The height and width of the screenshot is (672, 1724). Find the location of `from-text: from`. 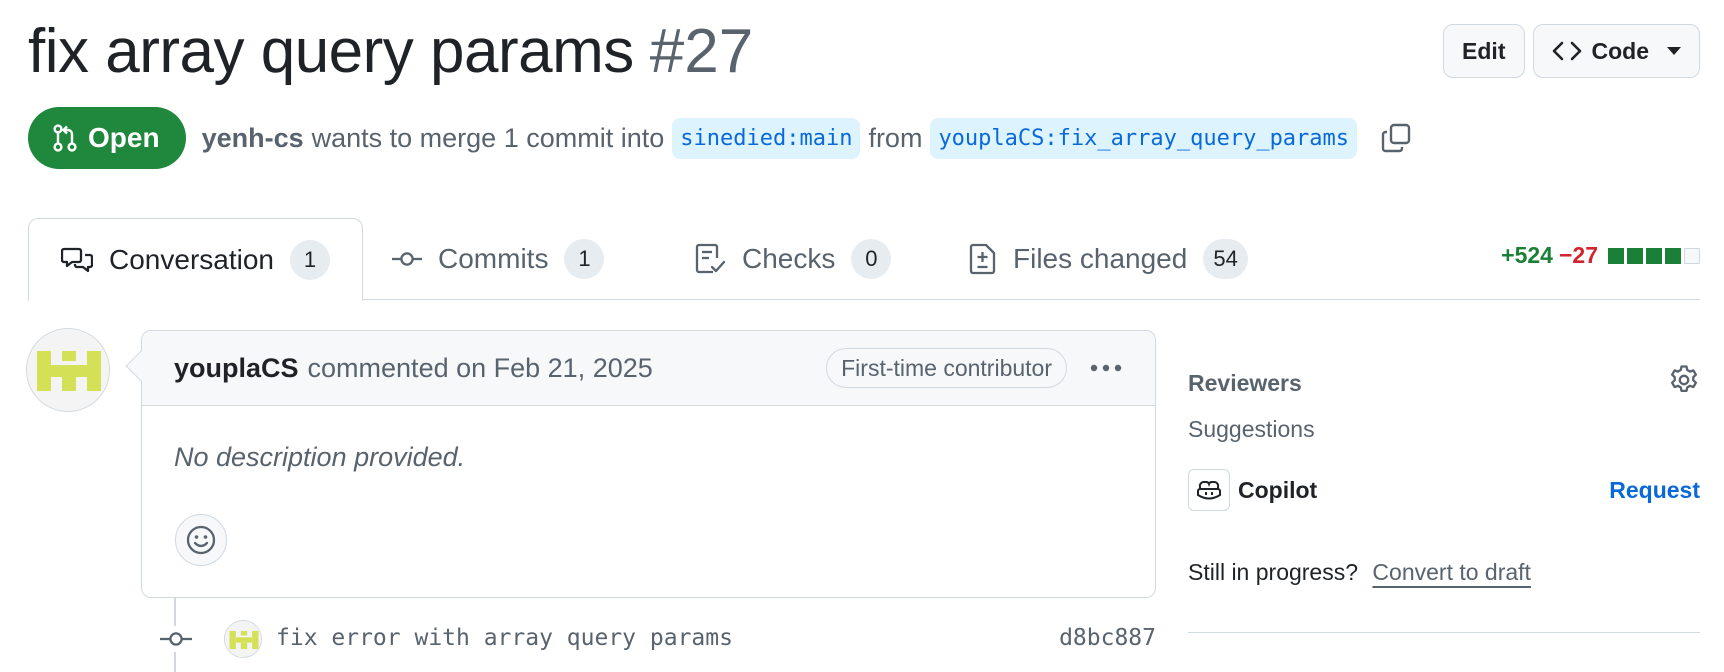

from-text: from is located at coordinates (895, 137).